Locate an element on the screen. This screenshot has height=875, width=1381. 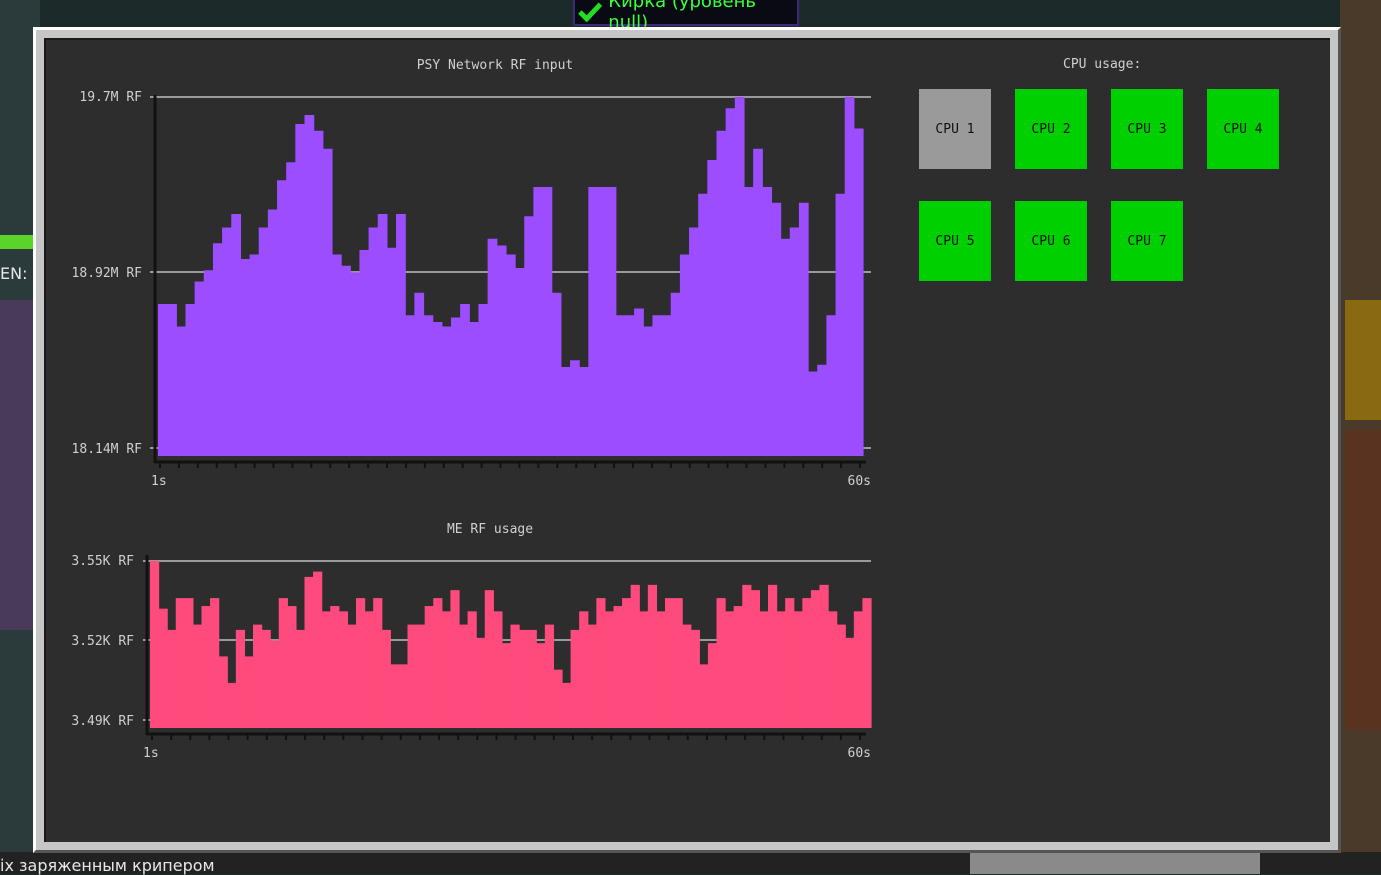
cpu-tile-4: CPU 4 is located at coordinates (1243, 129).